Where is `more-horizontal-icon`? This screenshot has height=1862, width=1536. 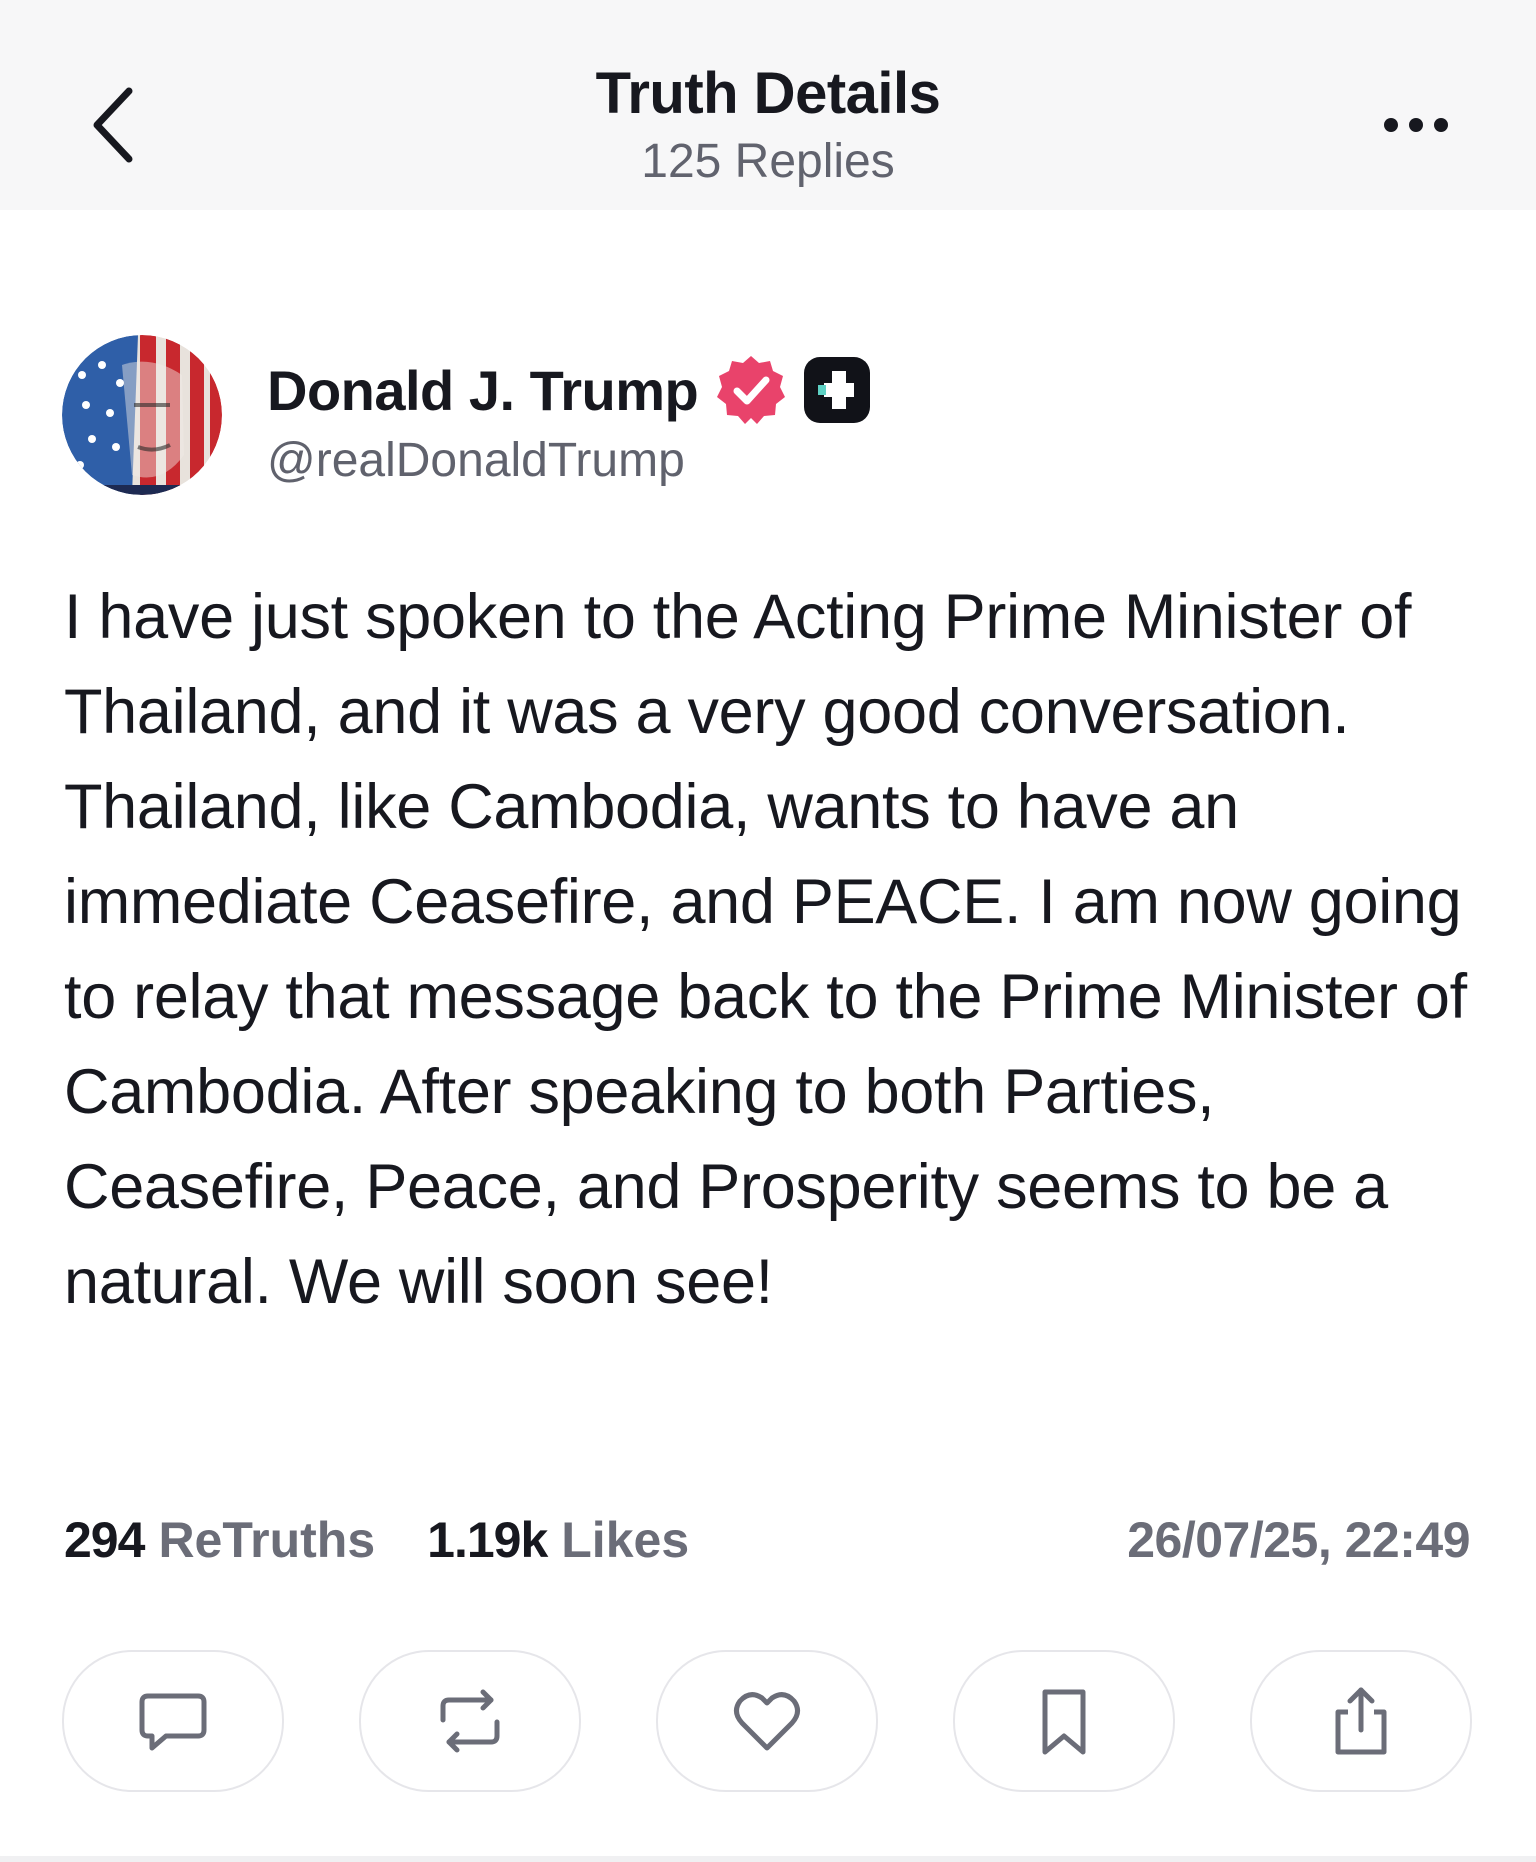 more-horizontal-icon is located at coordinates (1416, 125).